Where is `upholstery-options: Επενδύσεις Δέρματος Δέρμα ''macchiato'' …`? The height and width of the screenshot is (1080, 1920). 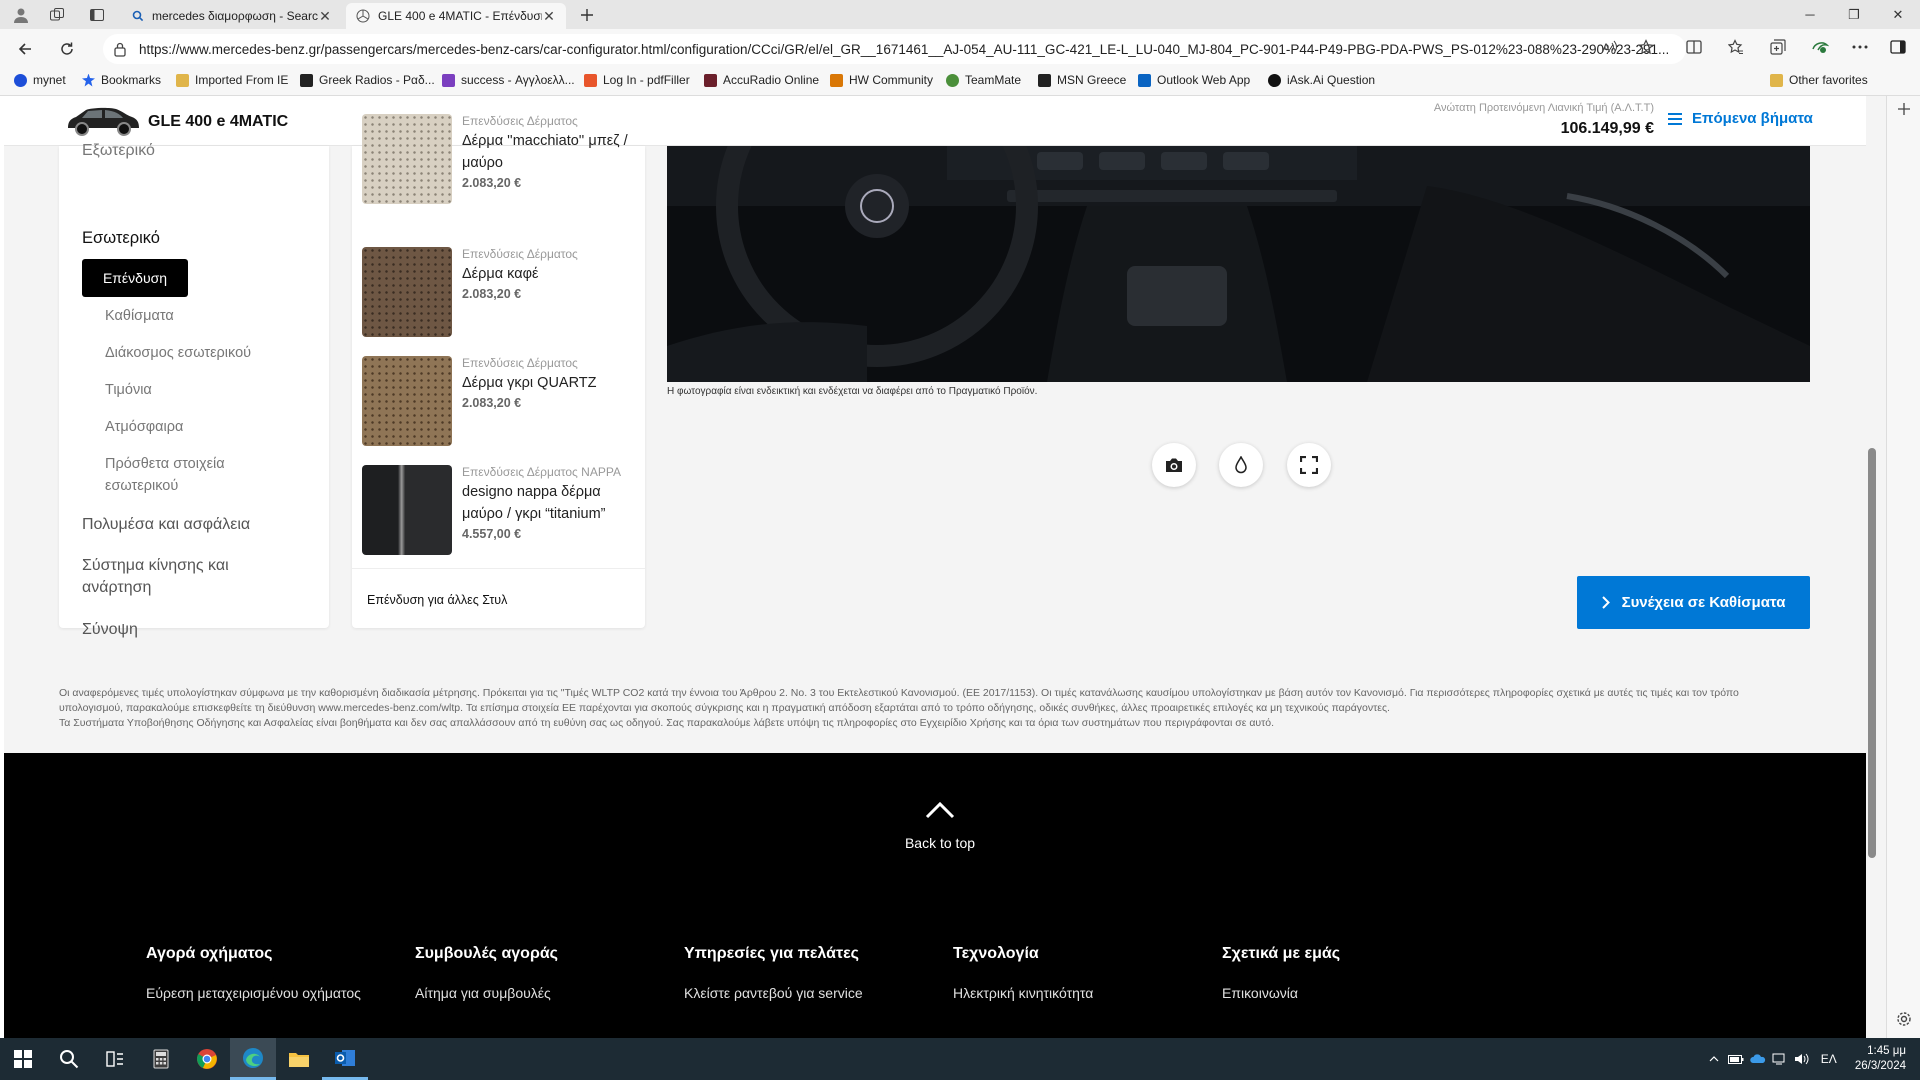
upholstery-options: Επενδύσεις Δέρματος Δέρμα ''macchiato'' … is located at coordinates (498, 371).